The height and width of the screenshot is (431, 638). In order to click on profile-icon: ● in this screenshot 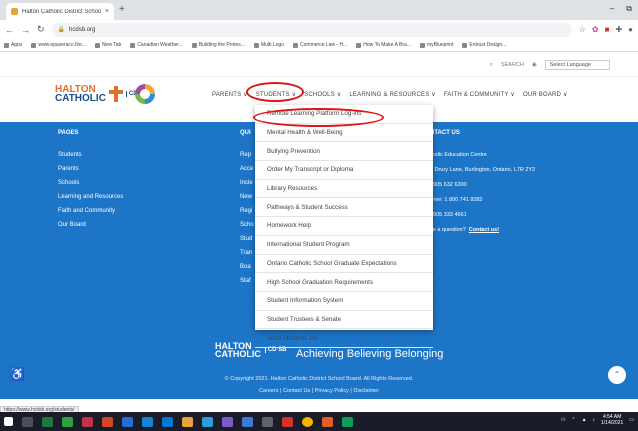, I will do `click(630, 29)`.